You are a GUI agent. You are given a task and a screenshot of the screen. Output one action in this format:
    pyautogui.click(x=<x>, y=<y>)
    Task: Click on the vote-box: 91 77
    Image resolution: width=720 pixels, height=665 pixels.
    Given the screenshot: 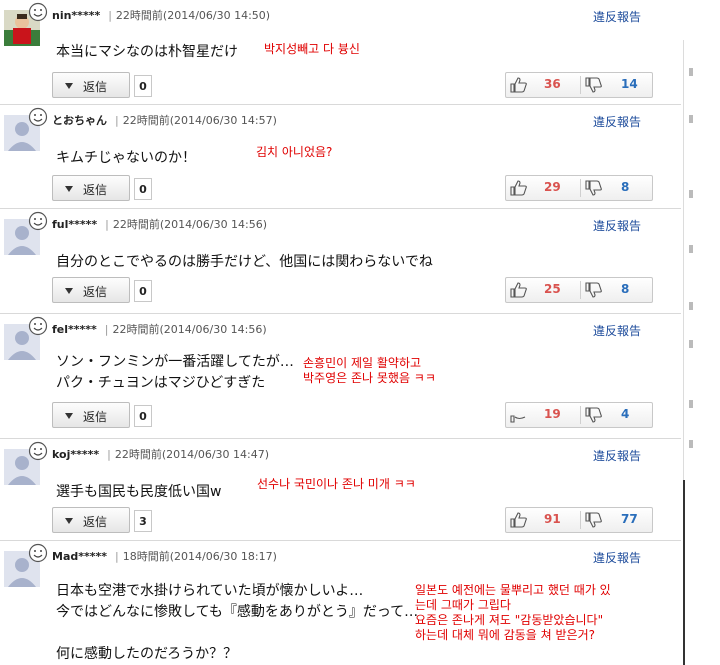 What is the action you would take?
    pyautogui.click(x=579, y=520)
    